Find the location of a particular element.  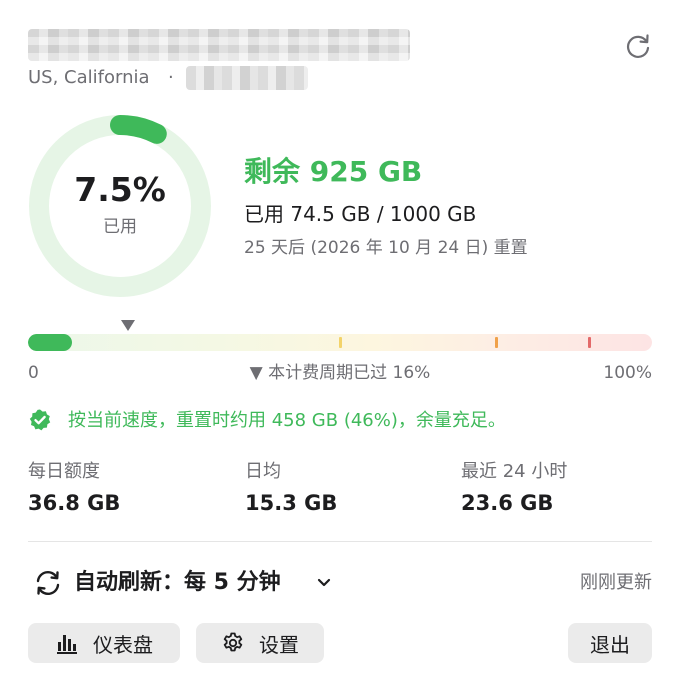

stat-daily-average-label: 日均 is located at coordinates (263, 471).